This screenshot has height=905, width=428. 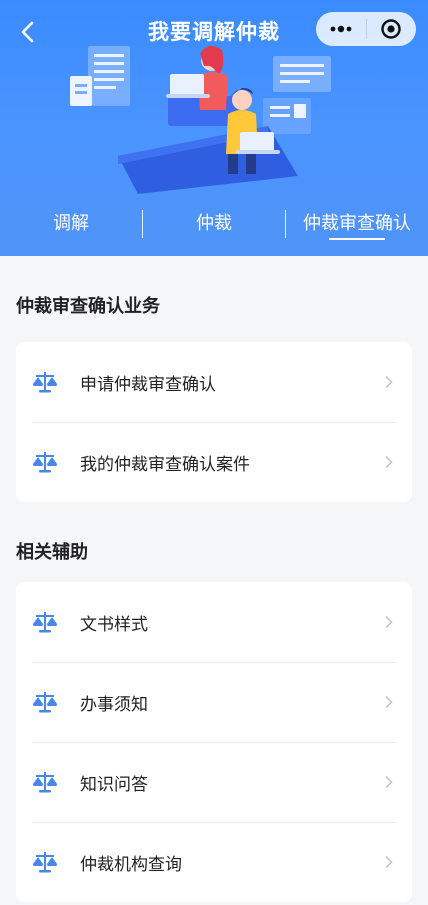 I want to click on list-item-document-templates: 文书样式, so click(x=214, y=622).